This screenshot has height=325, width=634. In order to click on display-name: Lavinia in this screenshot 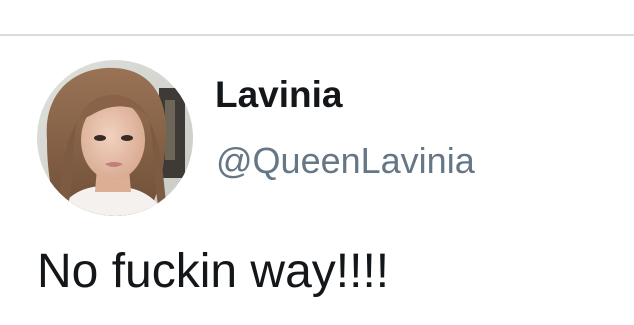, I will do `click(279, 94)`.